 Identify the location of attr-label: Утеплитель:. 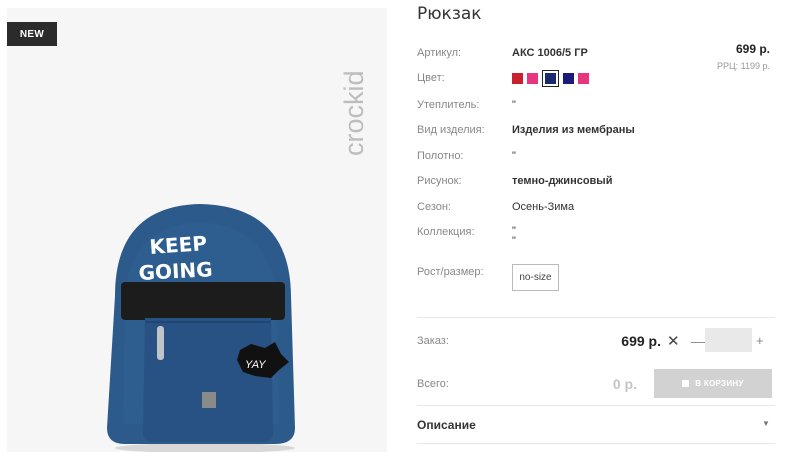
(448, 105).